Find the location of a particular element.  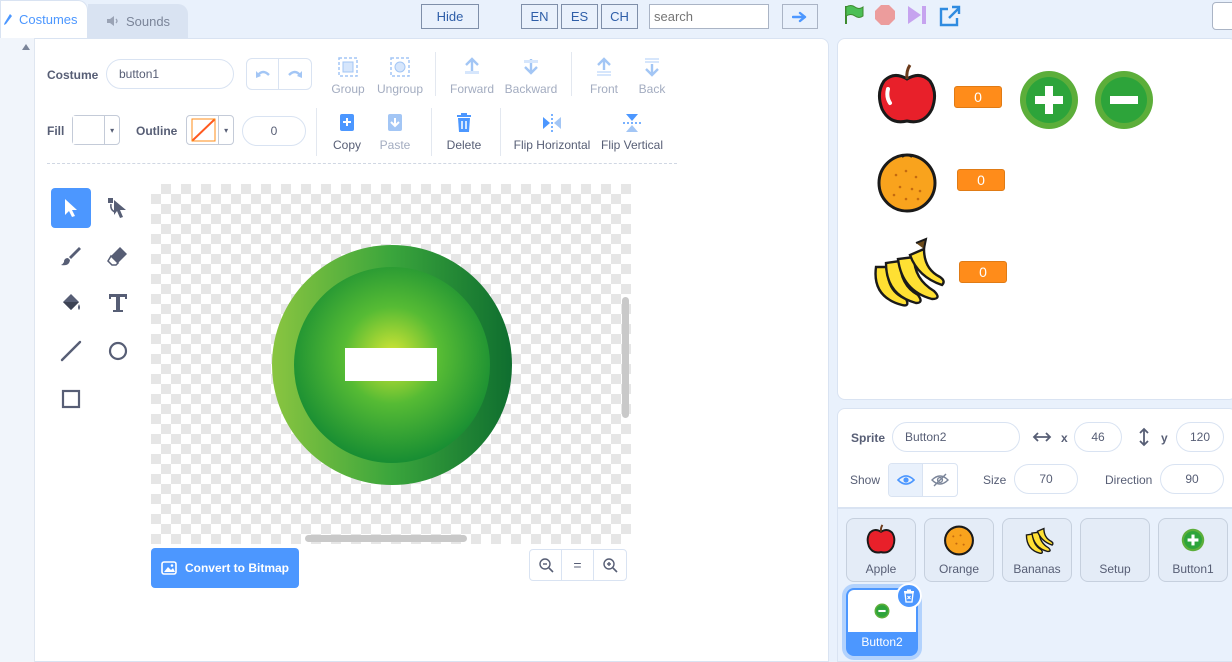

zoom-in-button is located at coordinates (610, 565).